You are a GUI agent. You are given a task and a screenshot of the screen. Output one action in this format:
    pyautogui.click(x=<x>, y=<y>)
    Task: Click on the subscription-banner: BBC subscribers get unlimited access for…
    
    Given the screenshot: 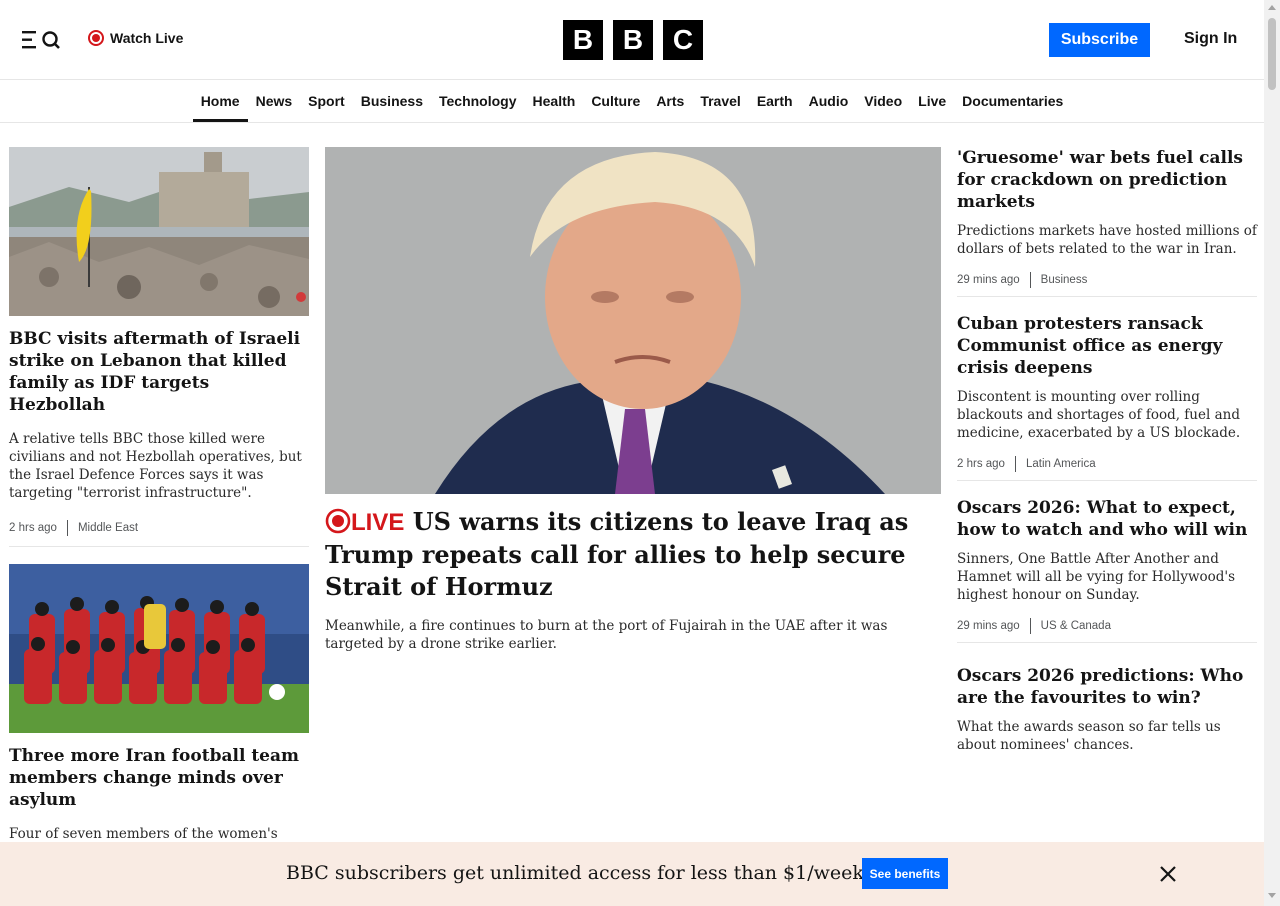 What is the action you would take?
    pyautogui.click(x=632, y=874)
    